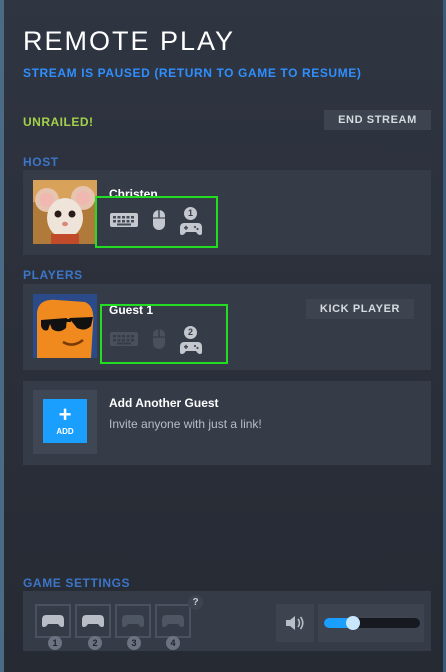 The image size is (446, 672). I want to click on kick-player-button: KICK PLAYER, so click(360, 309).